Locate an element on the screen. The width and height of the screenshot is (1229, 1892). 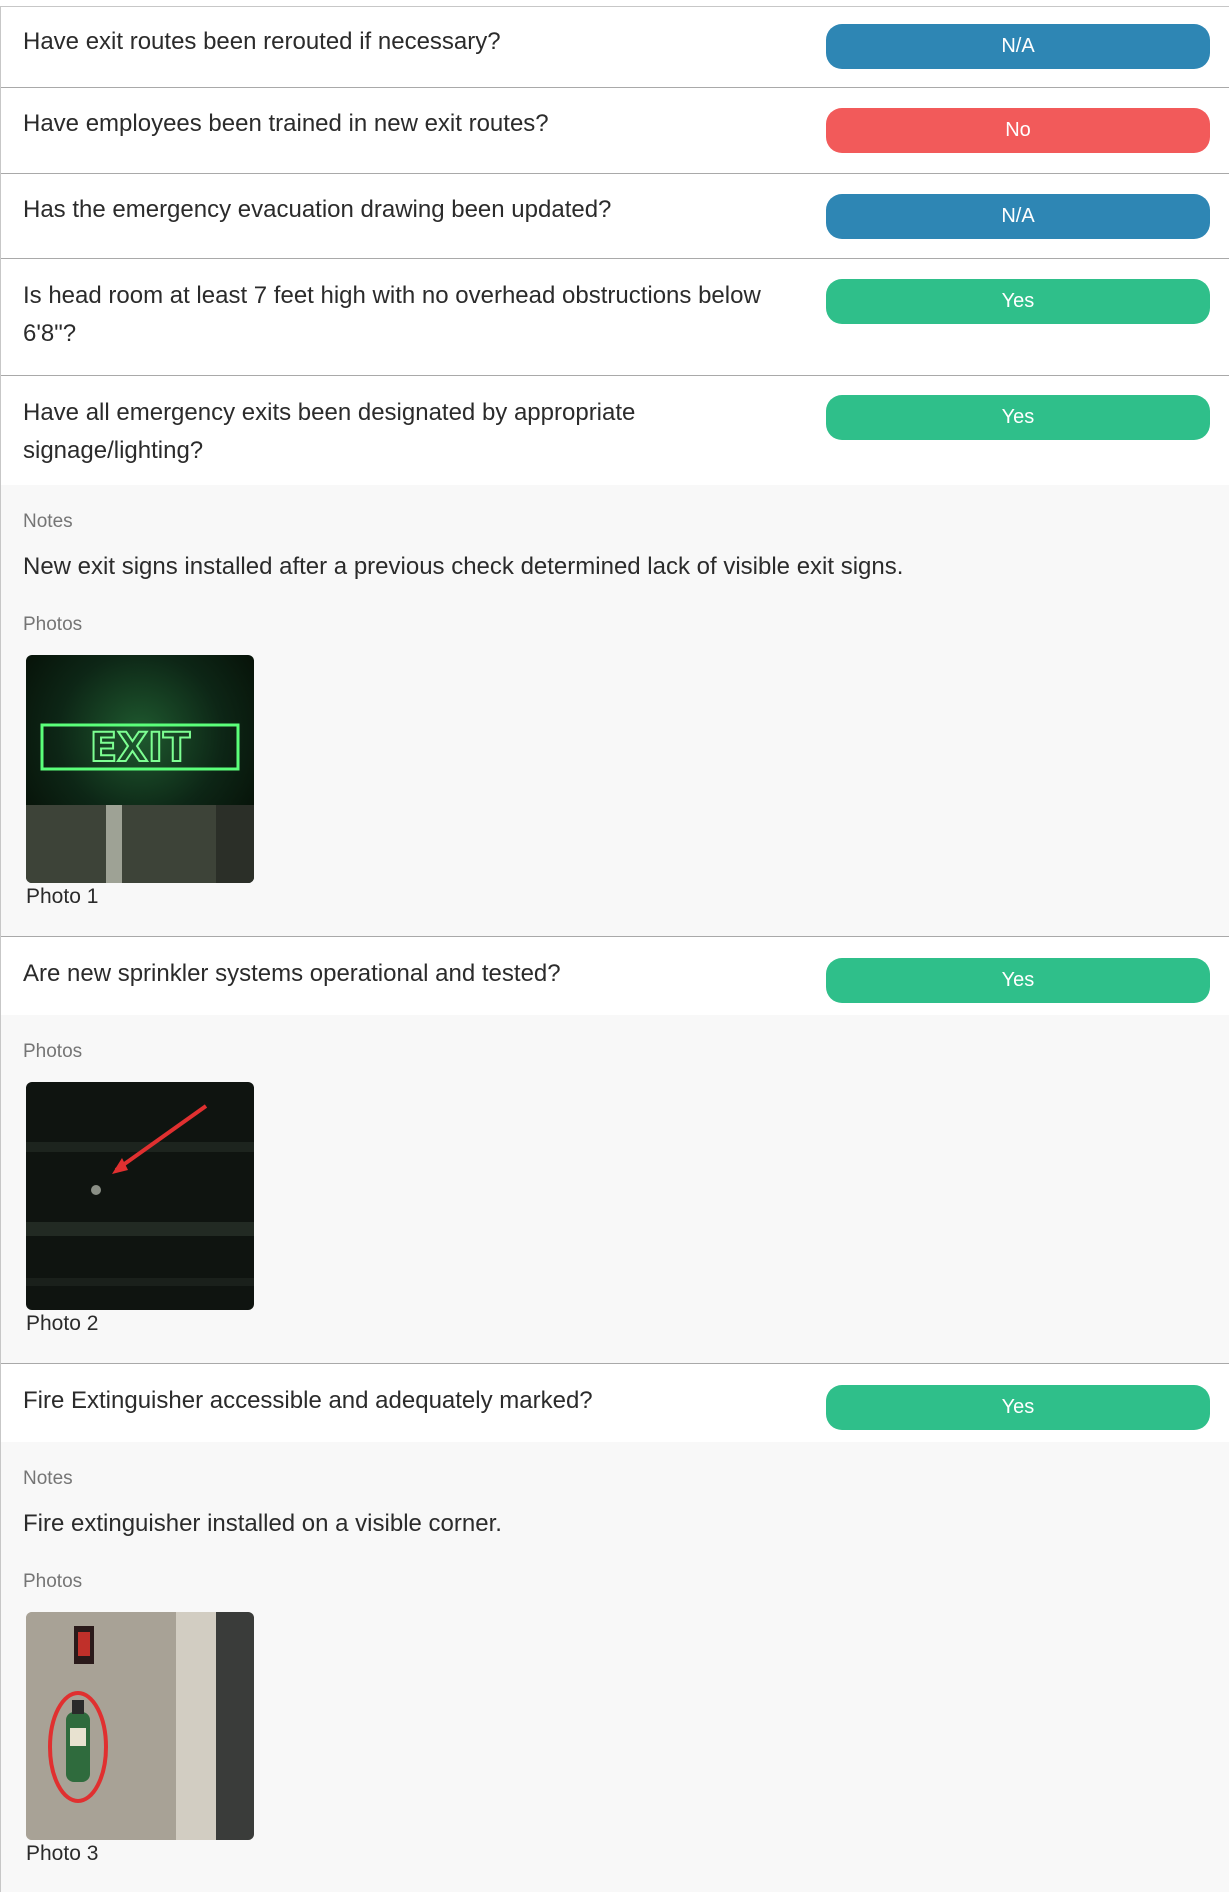
exit-sign-photo: EXIT is located at coordinates (140, 769).